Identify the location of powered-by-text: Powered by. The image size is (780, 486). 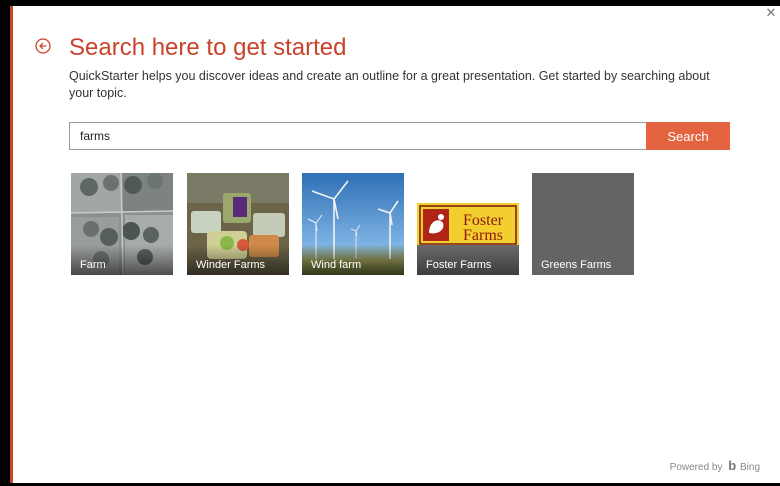
(696, 467).